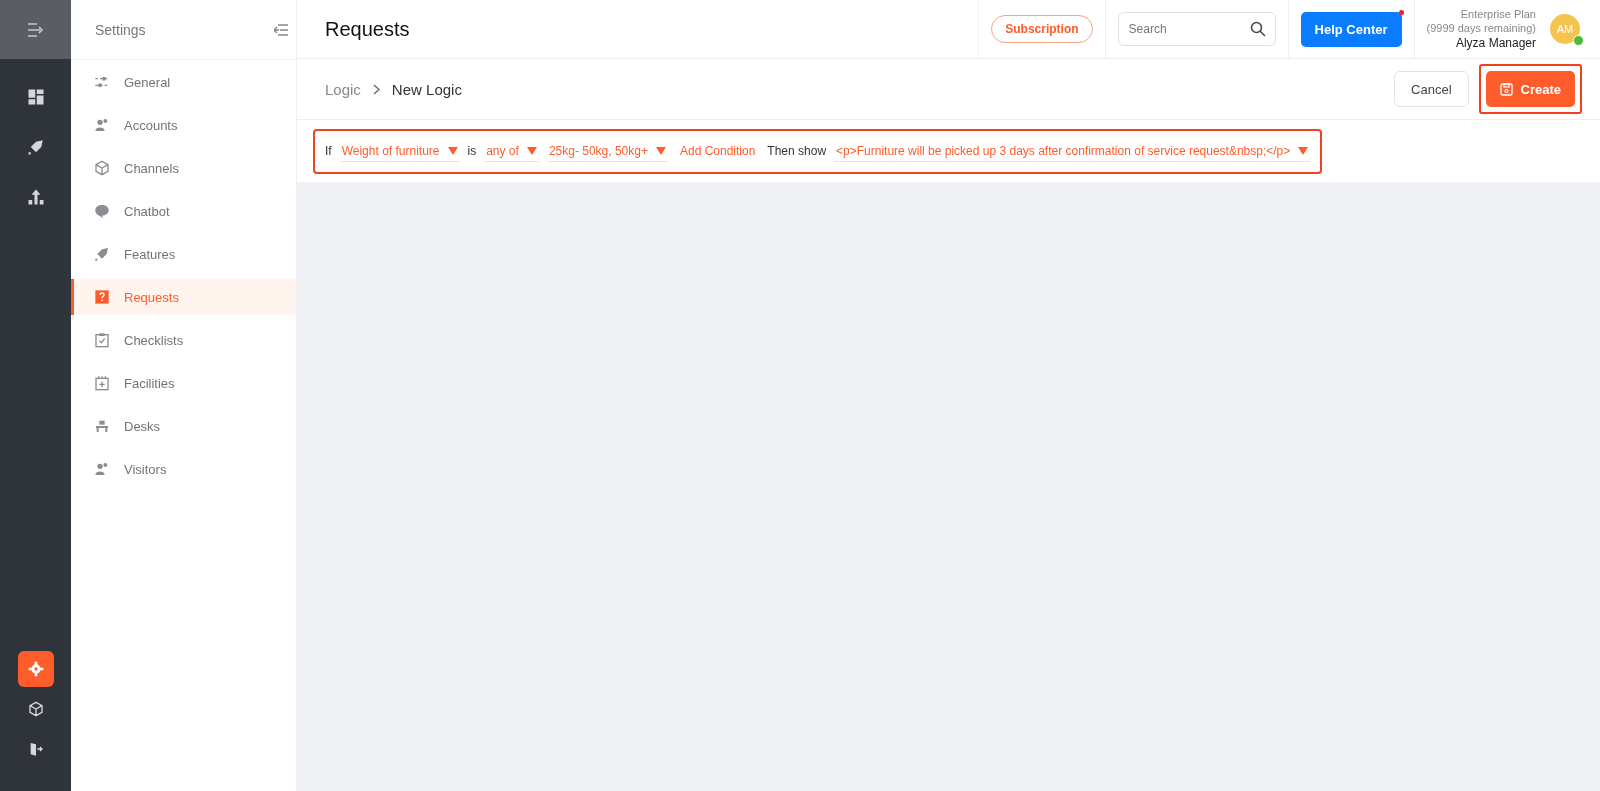 Image resolution: width=1600 pixels, height=791 pixels. What do you see at coordinates (1530, 89) in the screenshot?
I see `create-button: Create` at bounding box center [1530, 89].